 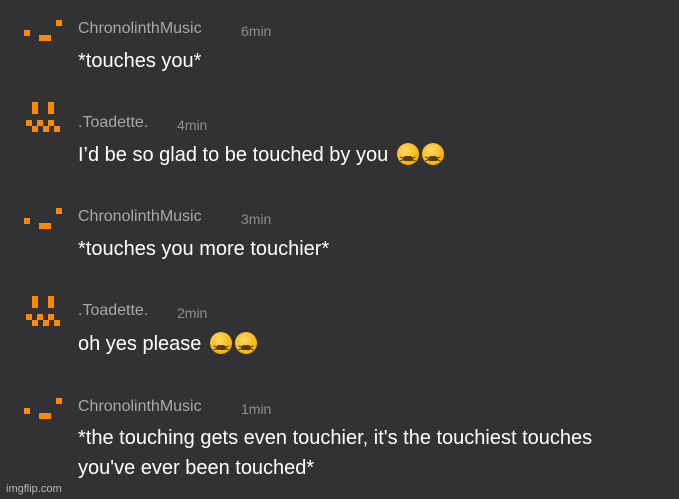 What do you see at coordinates (256, 409) in the screenshot?
I see `timestamp: 1min` at bounding box center [256, 409].